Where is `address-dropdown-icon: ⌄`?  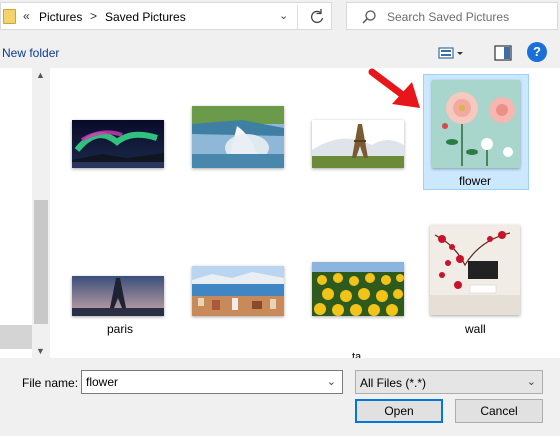 address-dropdown-icon: ⌄ is located at coordinates (283, 15).